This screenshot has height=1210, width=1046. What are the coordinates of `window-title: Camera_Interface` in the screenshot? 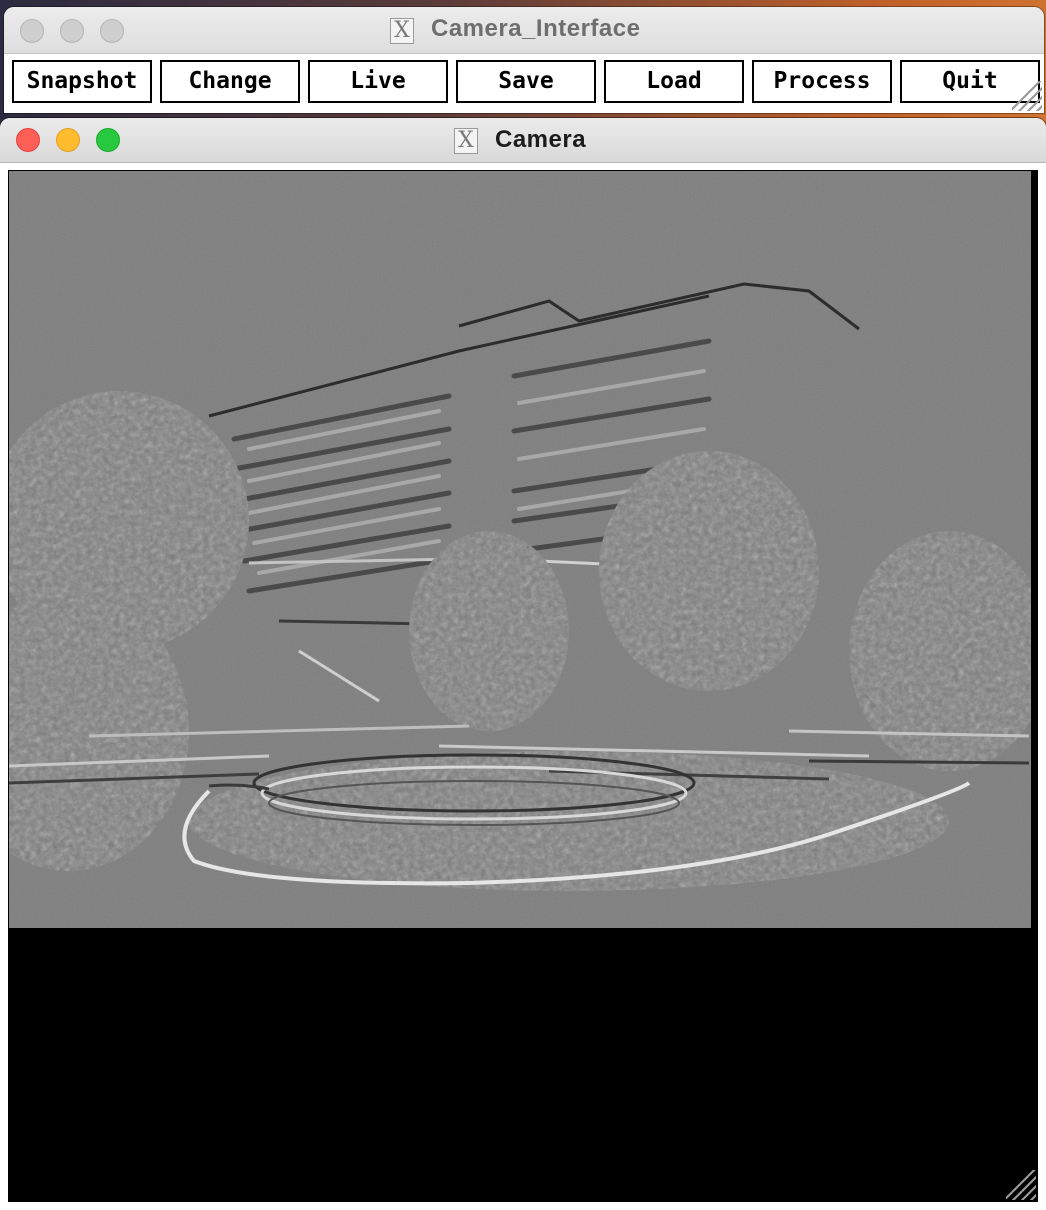 It's located at (536, 28).